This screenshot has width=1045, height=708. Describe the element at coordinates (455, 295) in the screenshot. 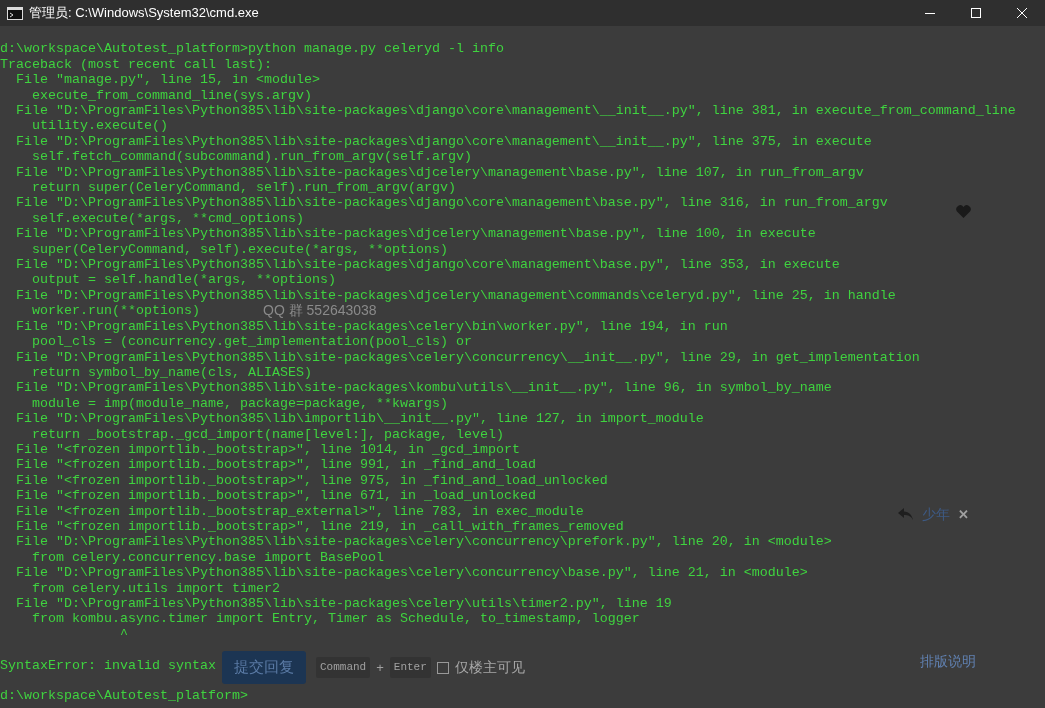

I see `console-line: File "D:\ProgramFiles\Python385\lib\site-packages\djcelery\management\commands\celeryd.py", line 25, in handle` at that location.